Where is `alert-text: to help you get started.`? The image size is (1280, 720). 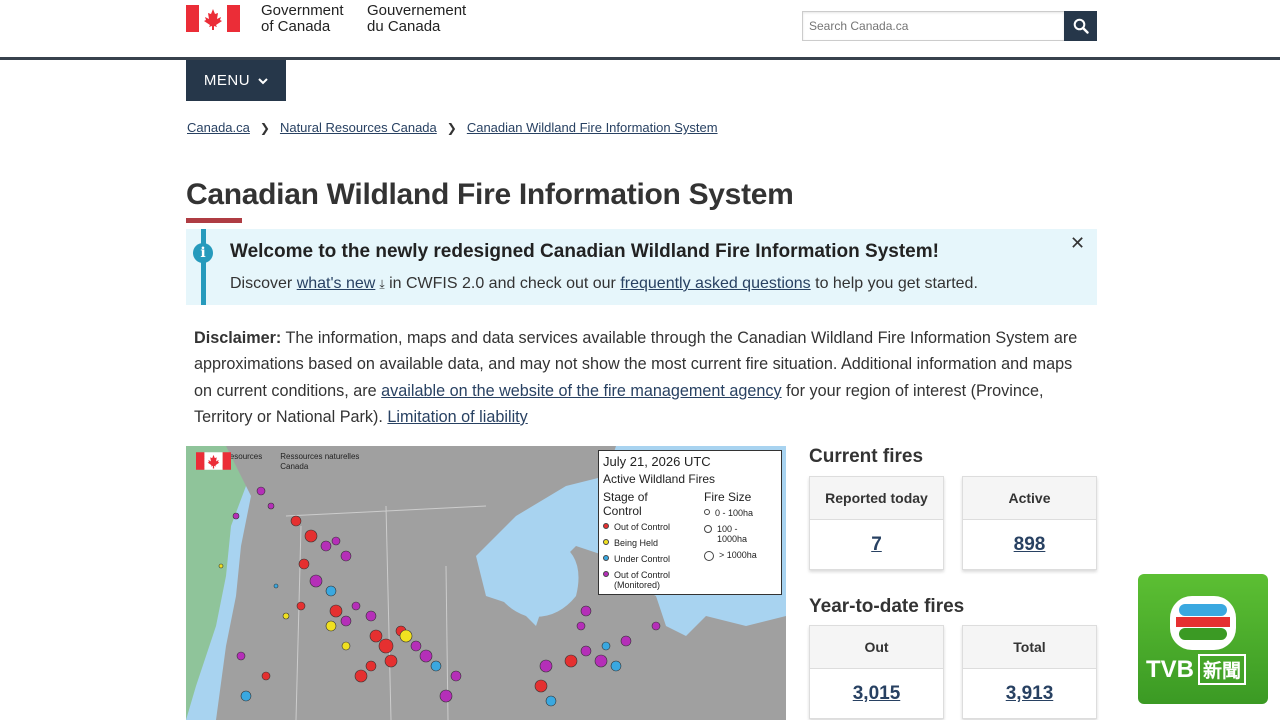 alert-text: to help you get started. is located at coordinates (894, 283).